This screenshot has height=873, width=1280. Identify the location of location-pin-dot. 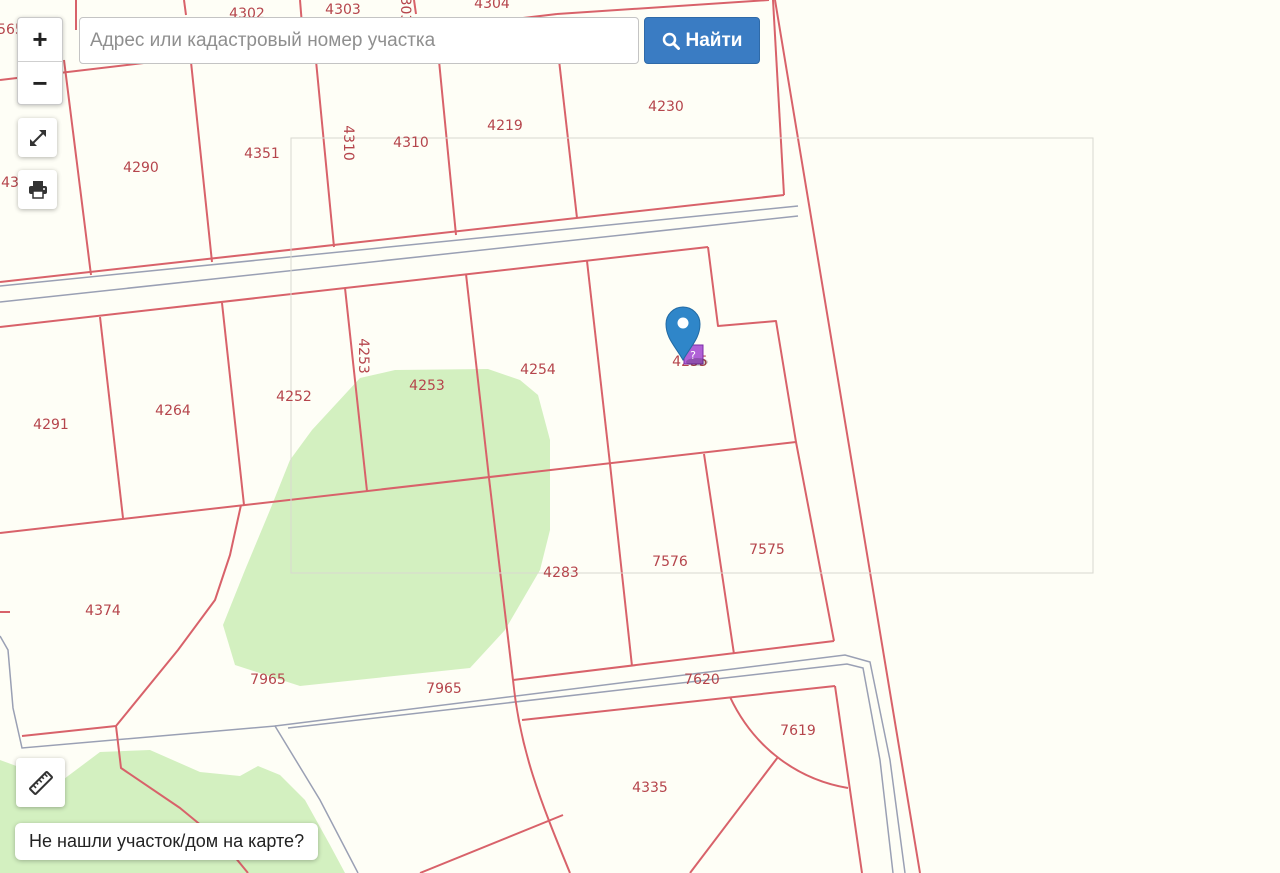
(683, 323).